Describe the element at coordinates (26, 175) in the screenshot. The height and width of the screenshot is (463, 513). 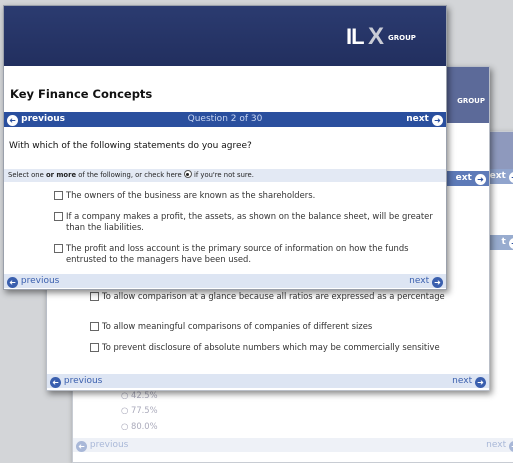
I see `instruction-prefix: Select one` at that location.